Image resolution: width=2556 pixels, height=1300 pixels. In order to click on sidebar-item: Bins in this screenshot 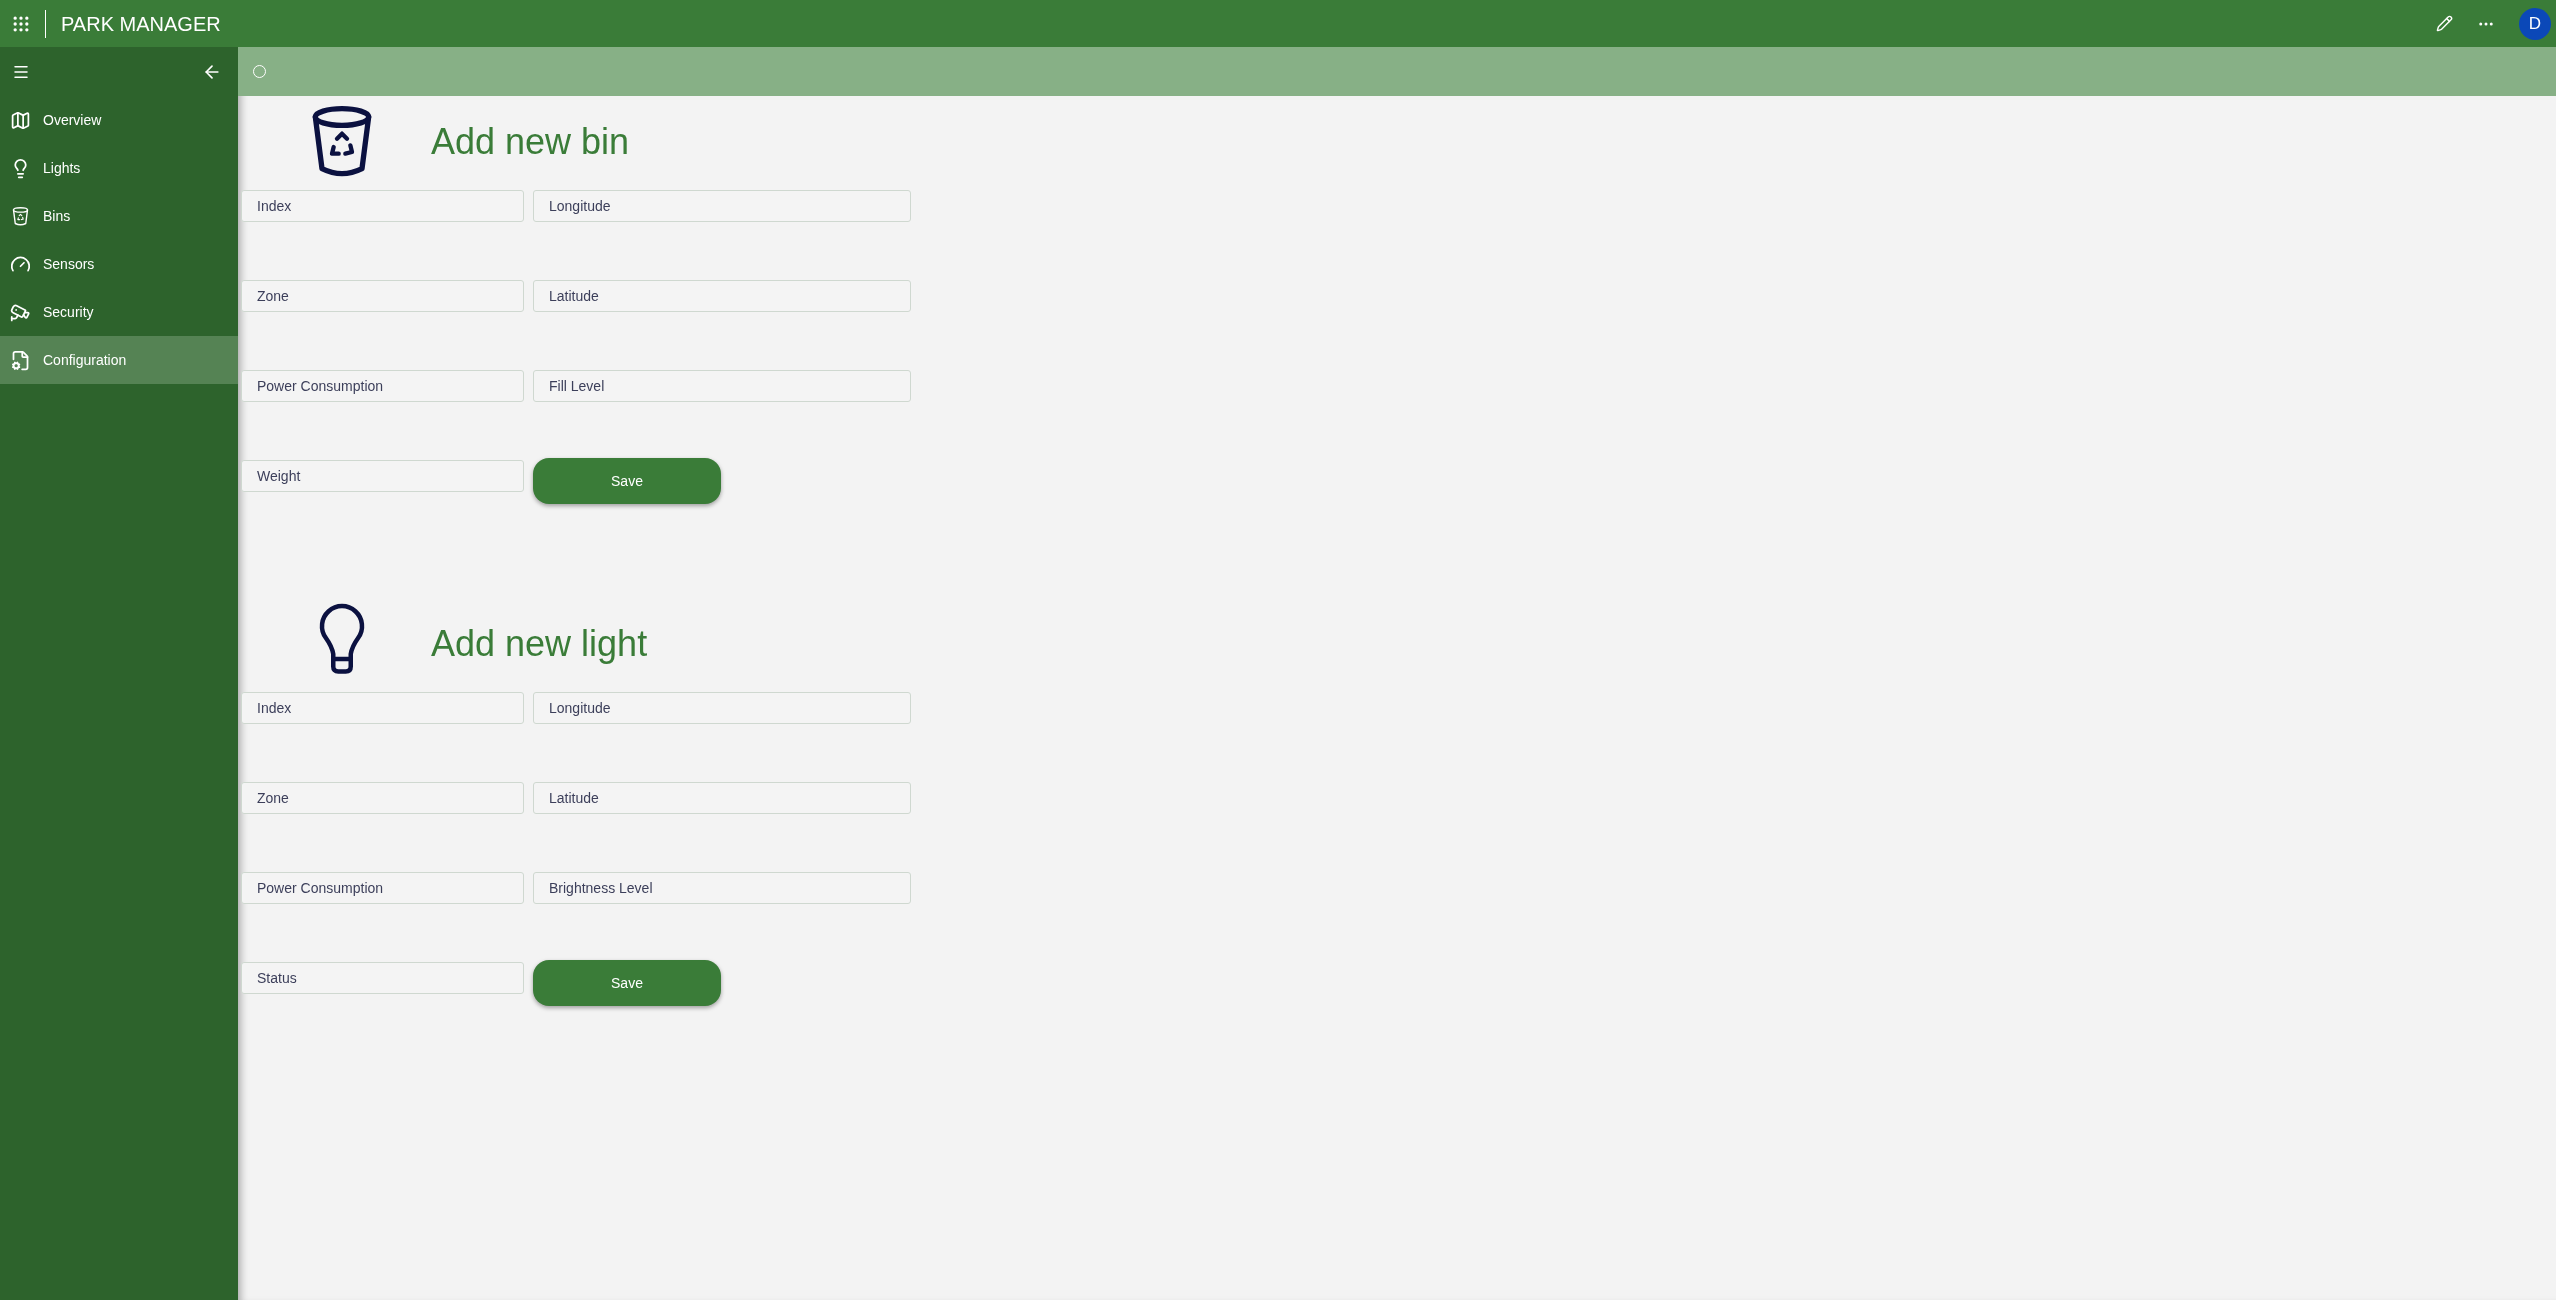, I will do `click(119, 216)`.